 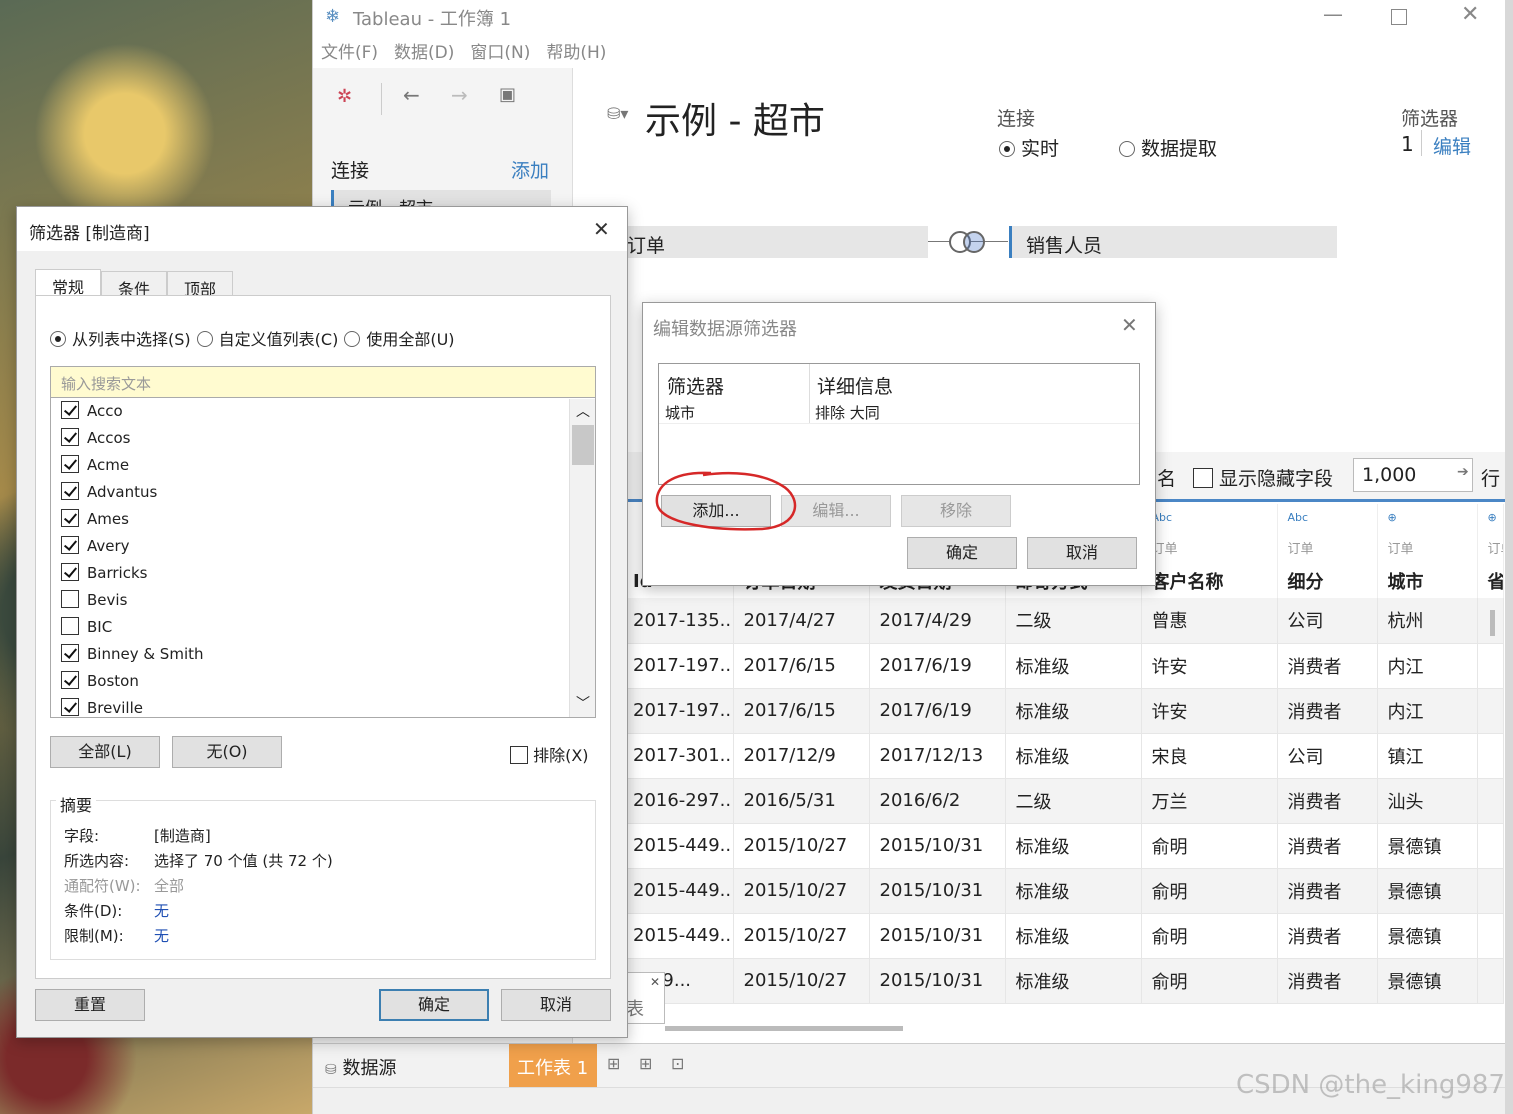 I want to click on new-sheet-icon: ⊞, so click(x=613, y=1063).